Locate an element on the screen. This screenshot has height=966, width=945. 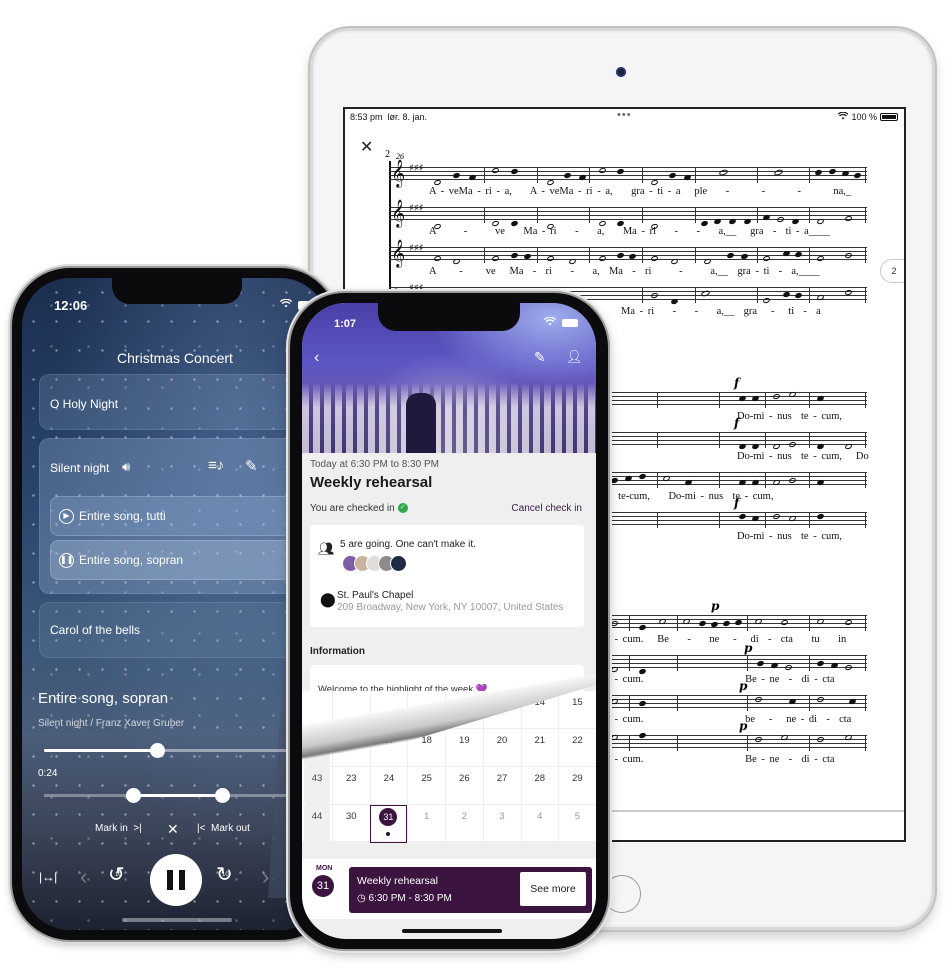
calendar-day: 20 is located at coordinates (501, 748).